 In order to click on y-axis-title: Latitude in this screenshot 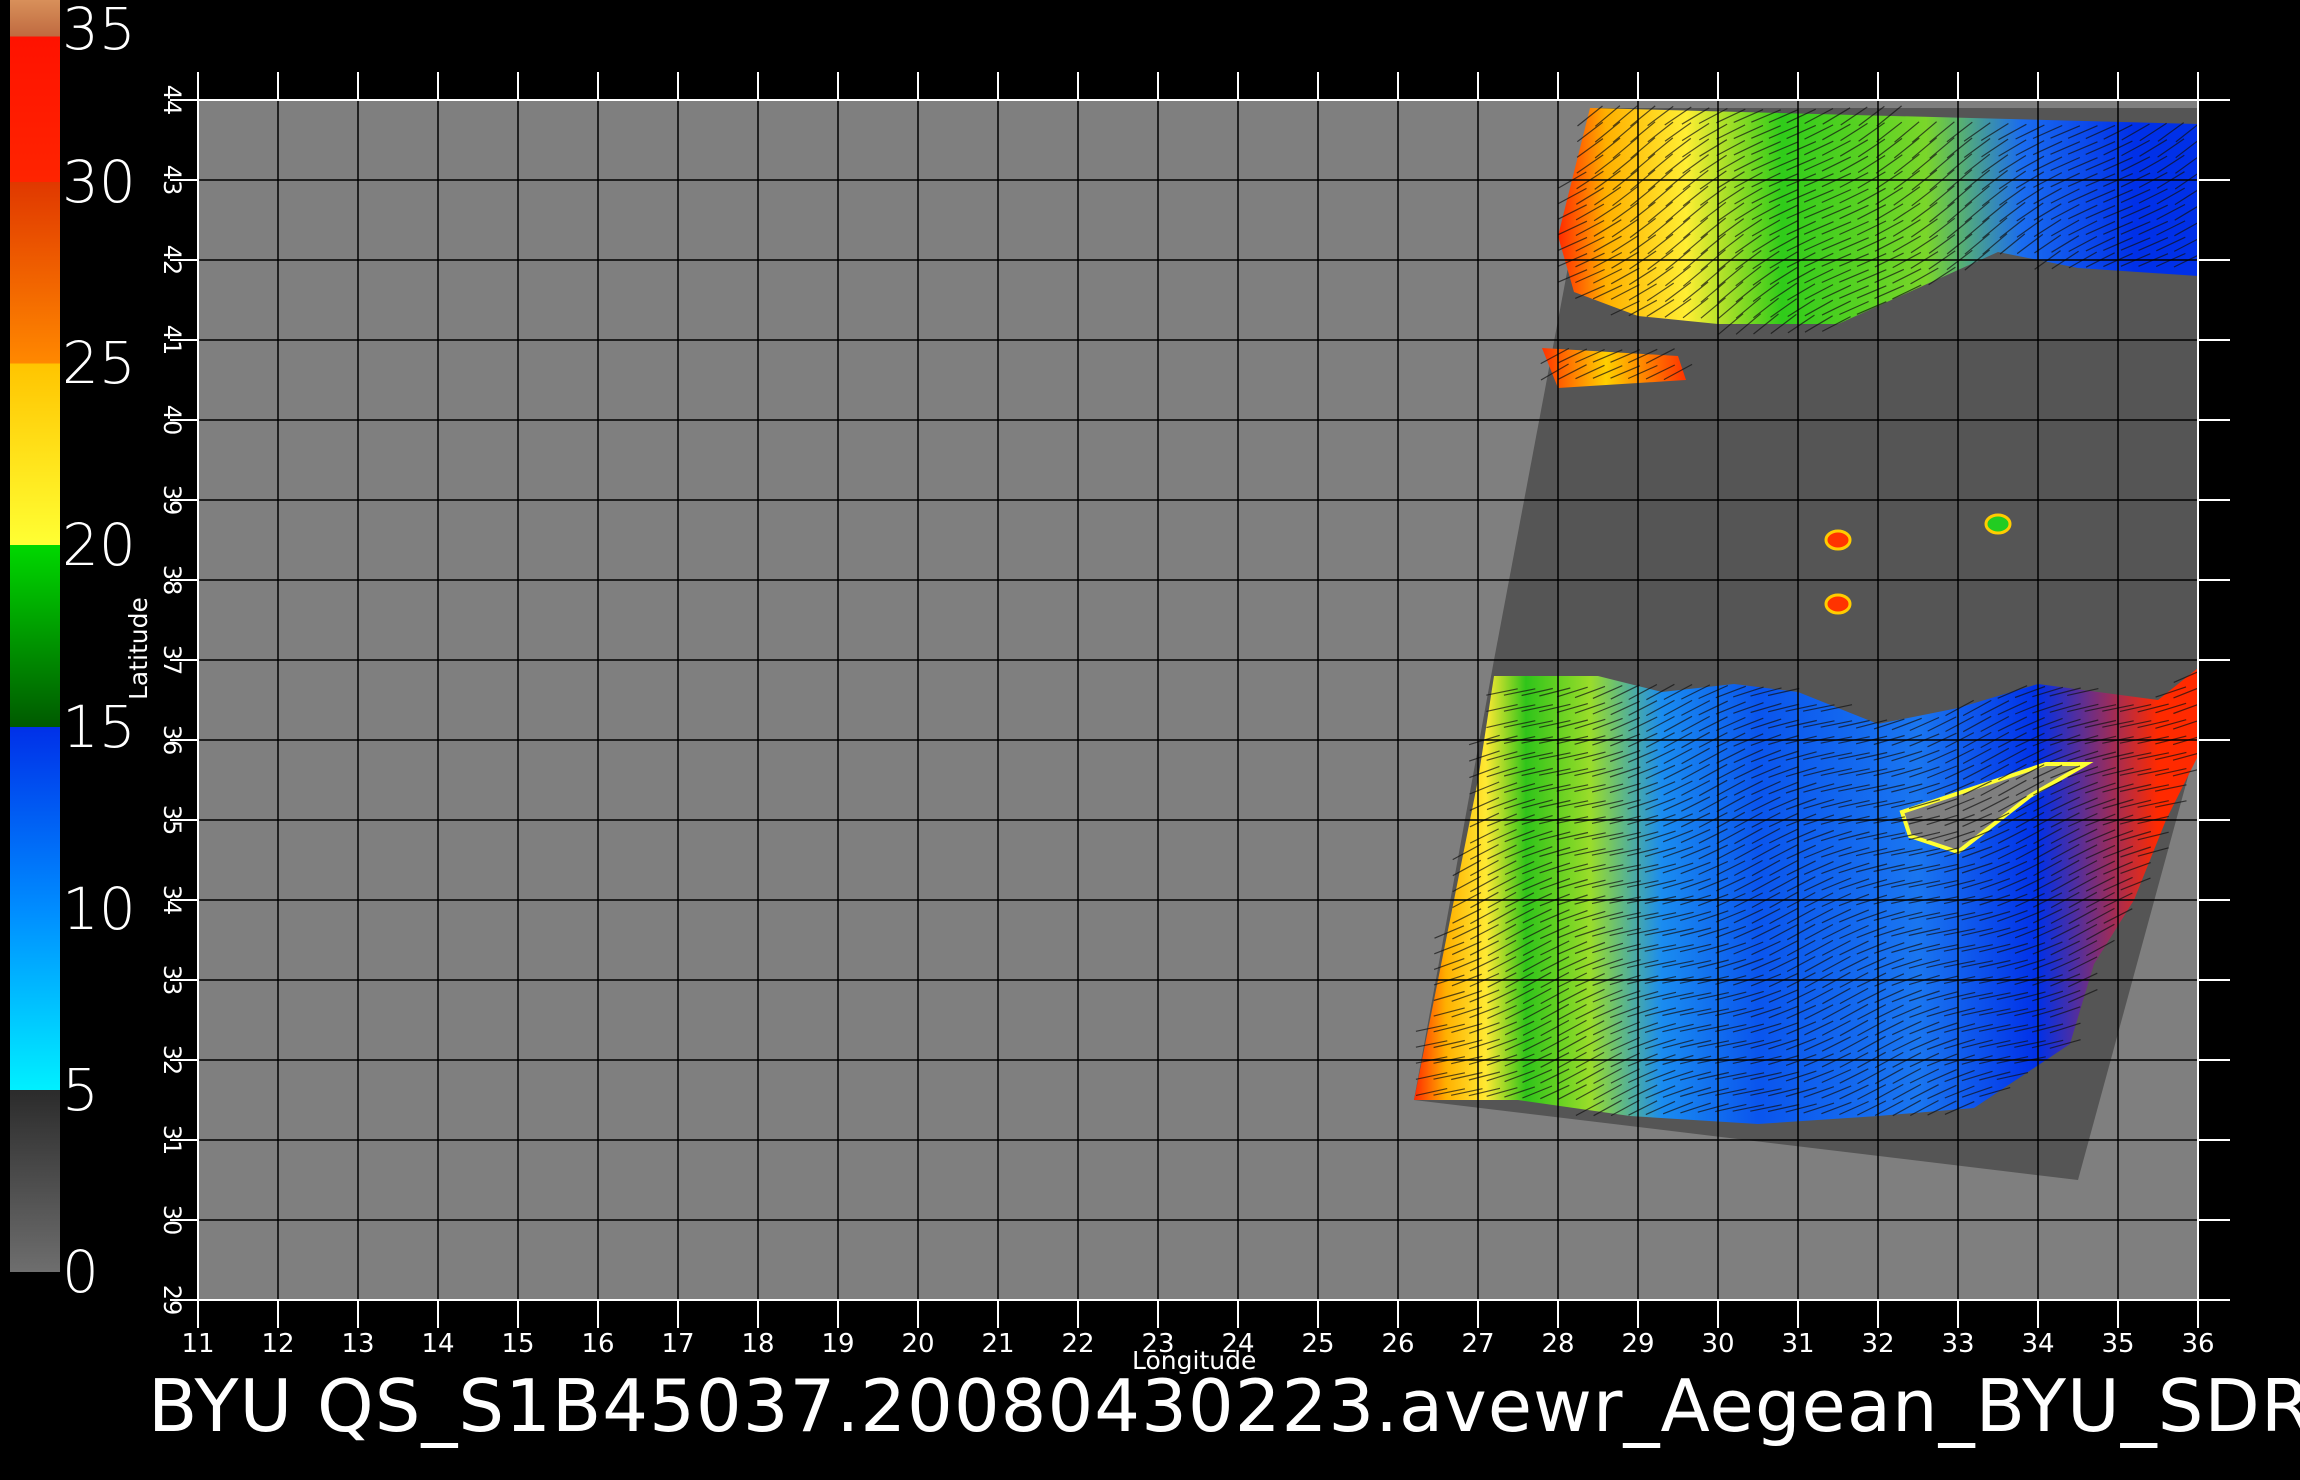, I will do `click(138, 648)`.